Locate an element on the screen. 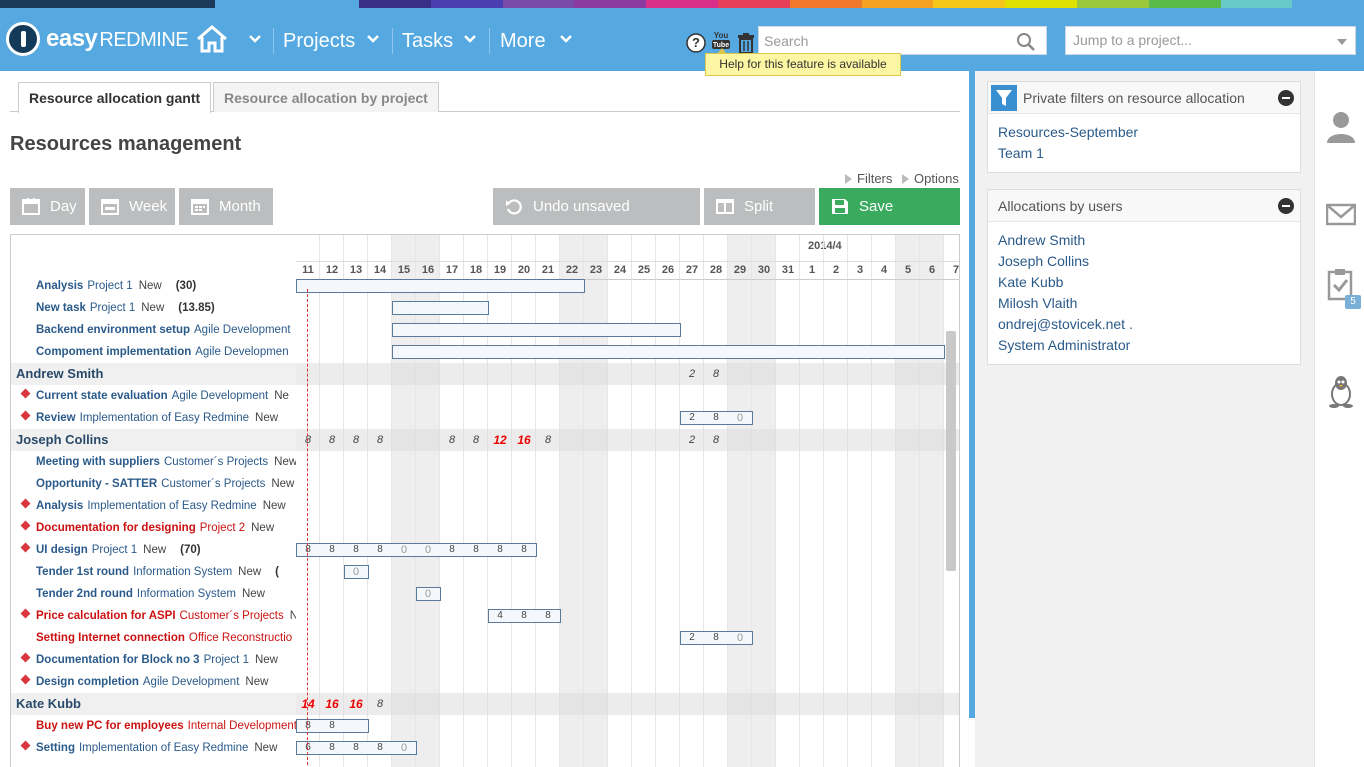  issue-name: Analysis is located at coordinates (59, 286).